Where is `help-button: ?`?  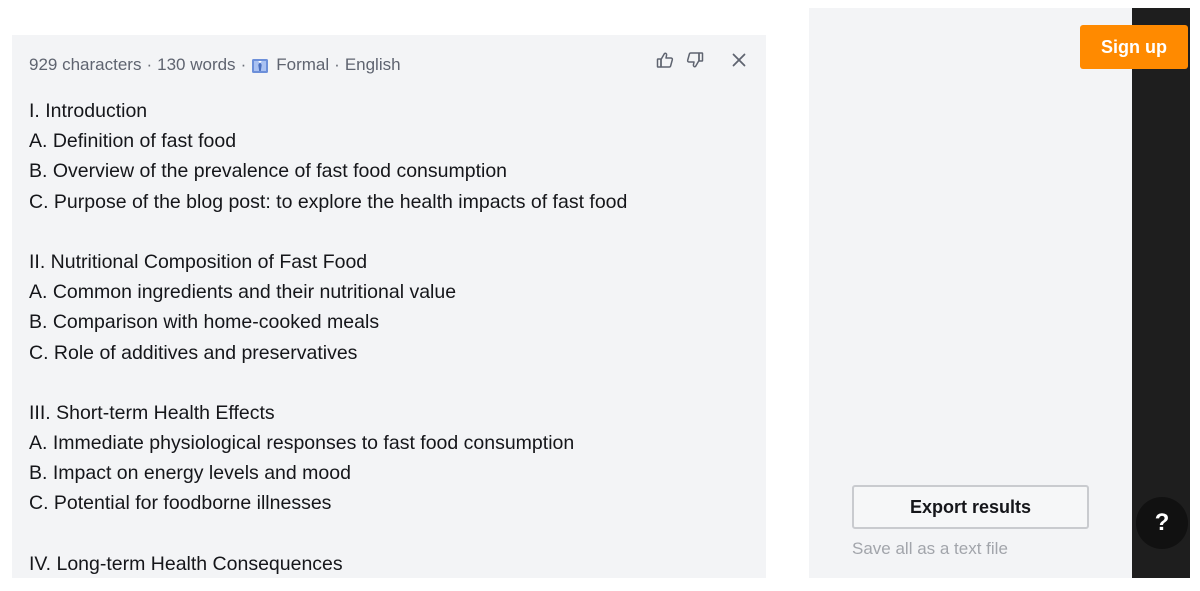
help-button: ? is located at coordinates (1162, 523).